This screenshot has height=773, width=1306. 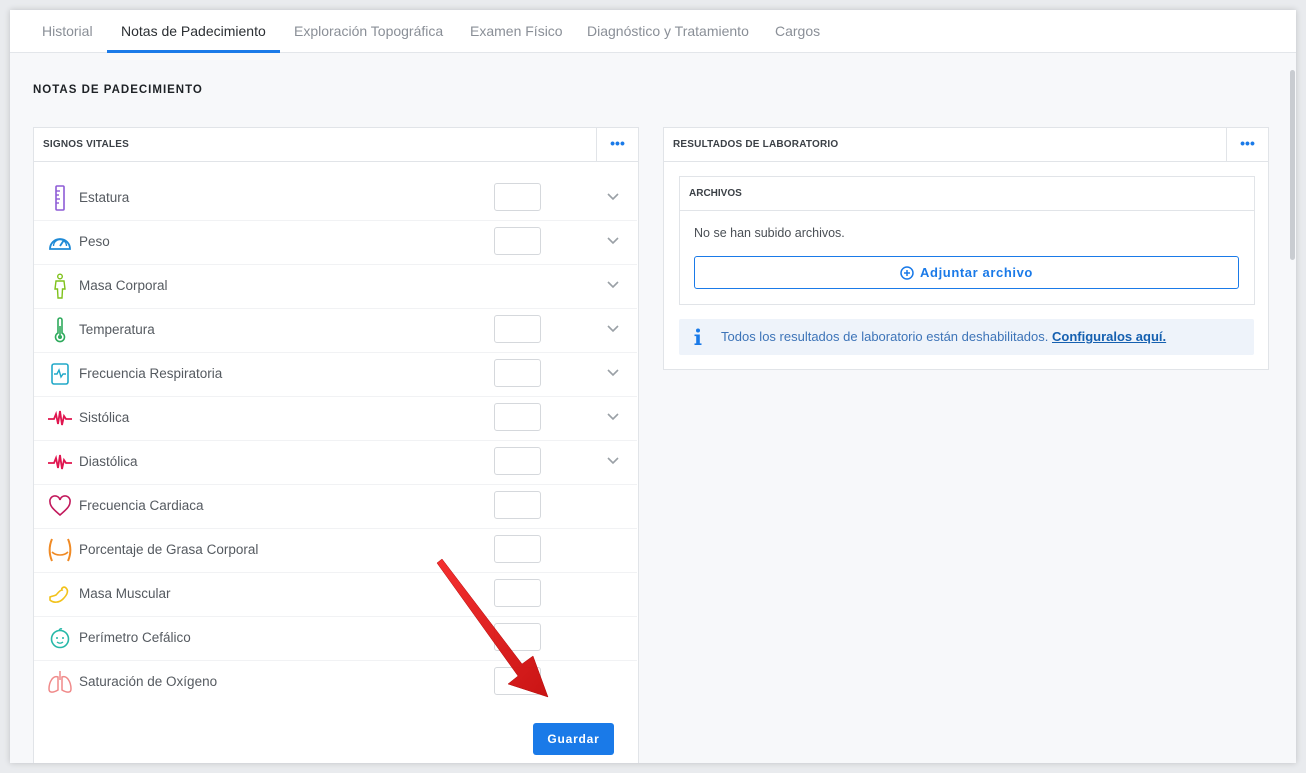 I want to click on plus-circle-icon, so click(x=907, y=272).